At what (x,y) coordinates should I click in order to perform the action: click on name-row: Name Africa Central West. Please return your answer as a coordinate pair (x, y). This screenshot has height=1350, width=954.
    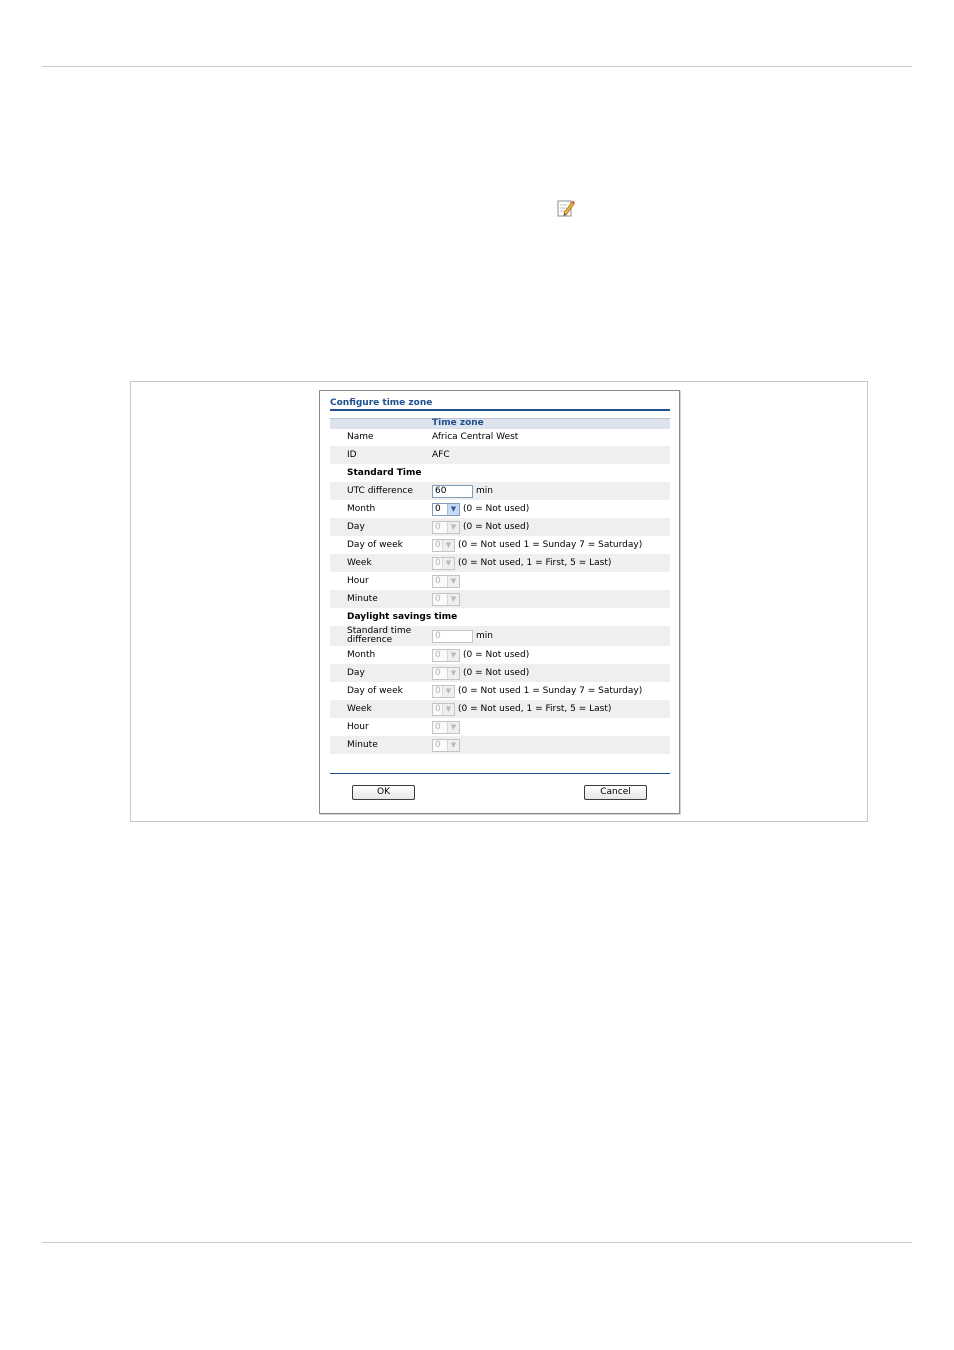
    Looking at the image, I should click on (500, 437).